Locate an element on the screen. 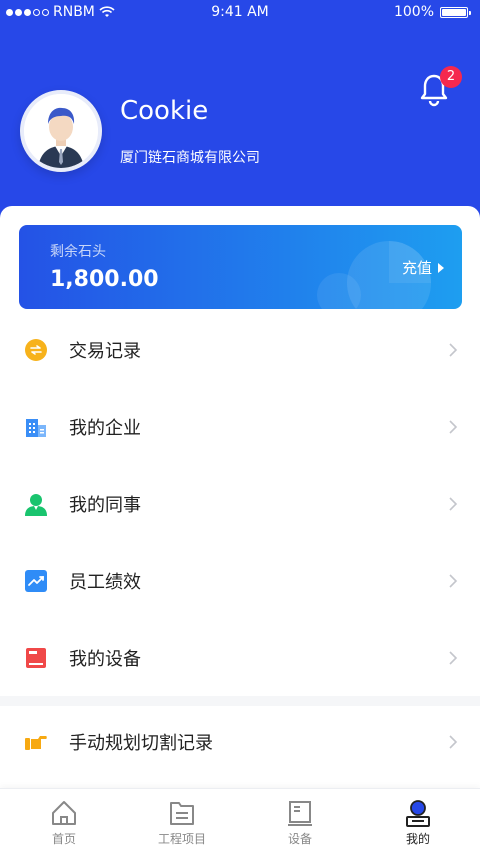 The height and width of the screenshot is (855, 480). tab-bar: 首页 工程项目 设备 我的 is located at coordinates (240, 821).